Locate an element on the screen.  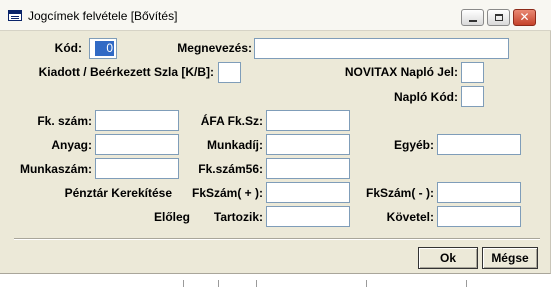
close-icon: ✕ is located at coordinates (524, 17).